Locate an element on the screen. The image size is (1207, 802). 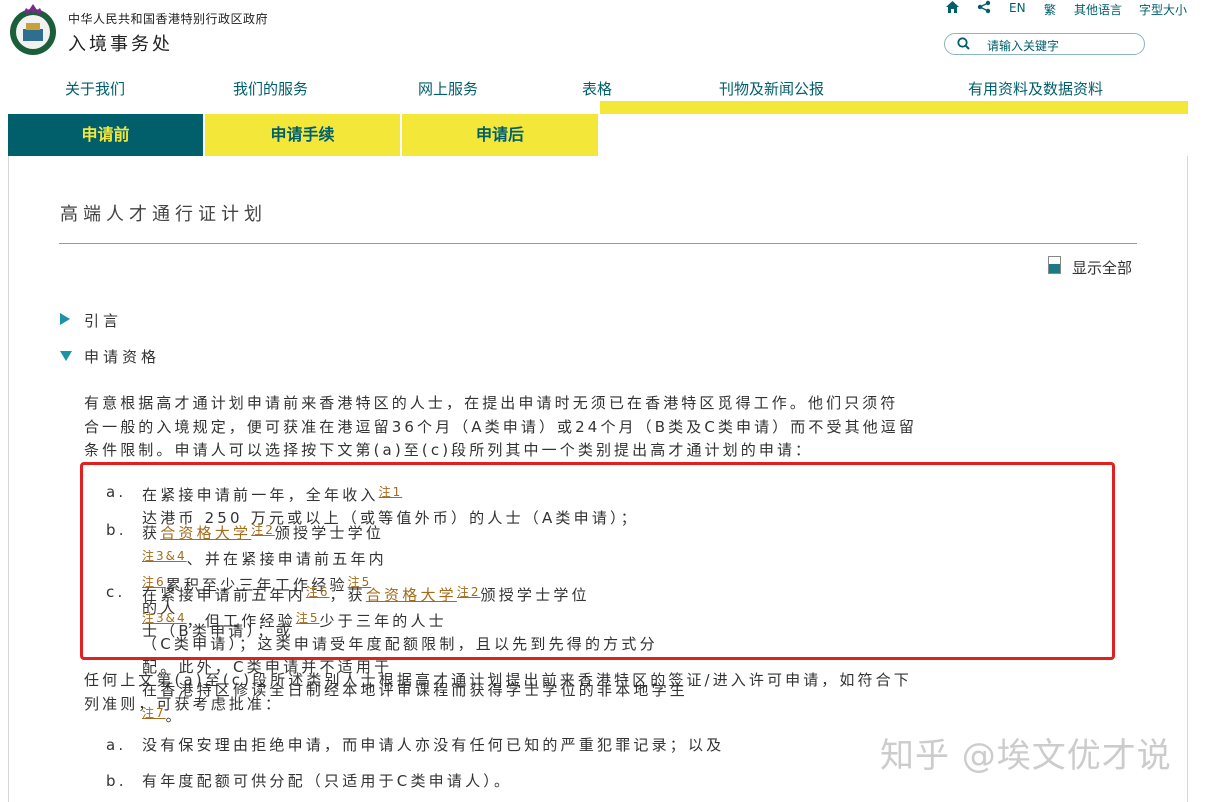
lang-en-link: EN is located at coordinates (1017, 8).